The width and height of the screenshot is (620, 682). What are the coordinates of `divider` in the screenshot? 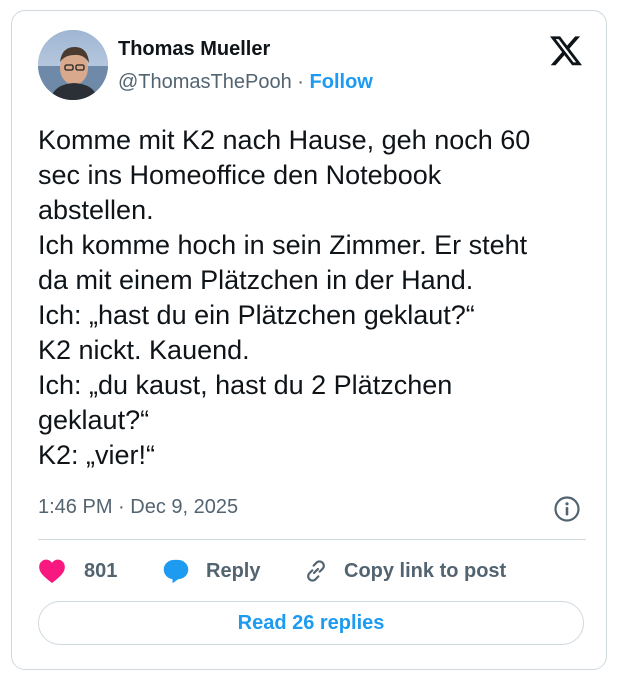 It's located at (312, 539).